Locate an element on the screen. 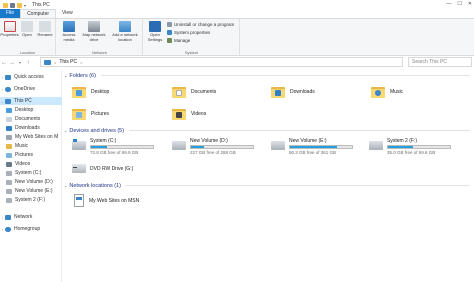 The width and height of the screenshot is (474, 282). uninstall-icon is located at coordinates (169, 24).